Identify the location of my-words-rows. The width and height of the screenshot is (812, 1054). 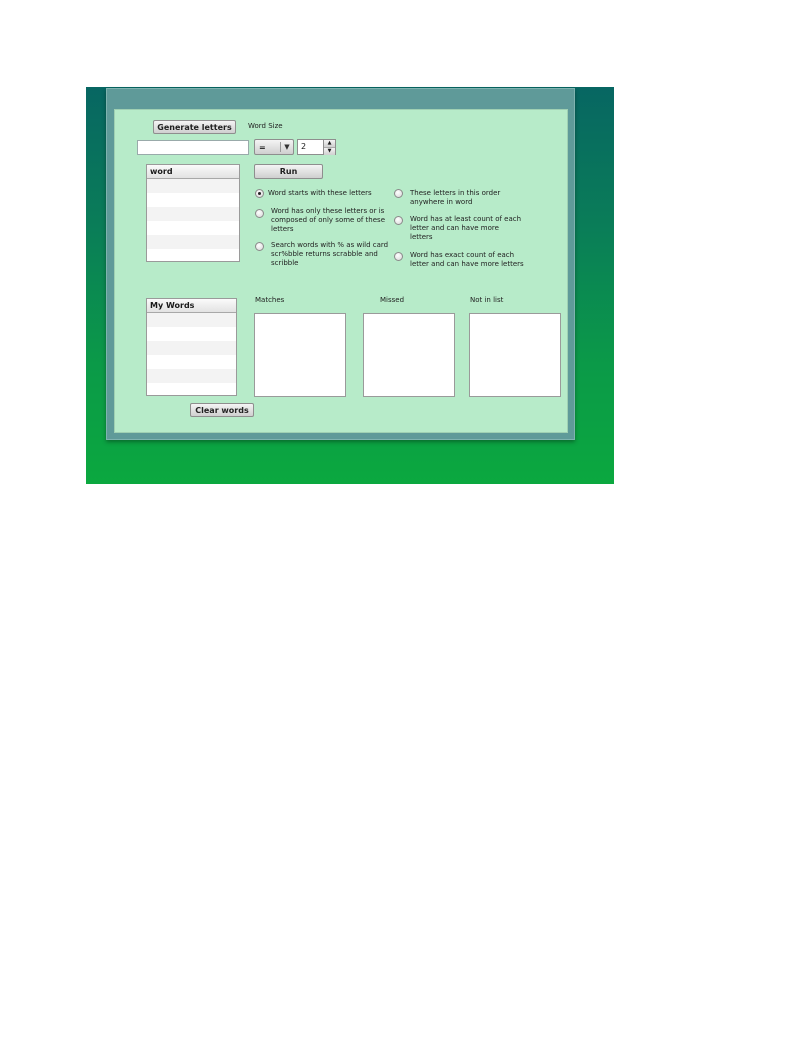
(191, 354).